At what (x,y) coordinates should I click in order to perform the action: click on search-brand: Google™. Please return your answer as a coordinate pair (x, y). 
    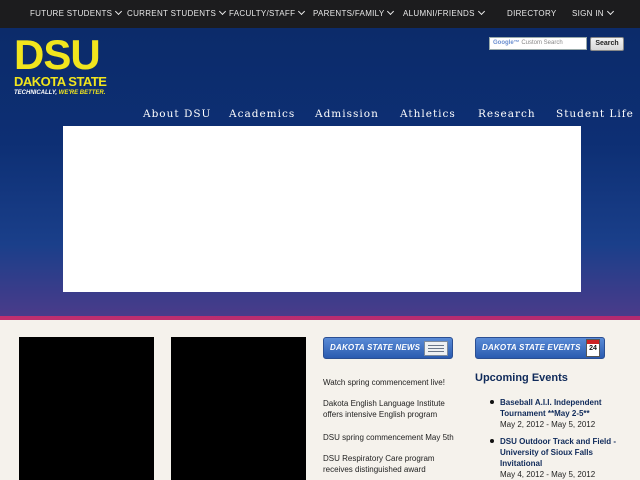
    Looking at the image, I should click on (506, 43).